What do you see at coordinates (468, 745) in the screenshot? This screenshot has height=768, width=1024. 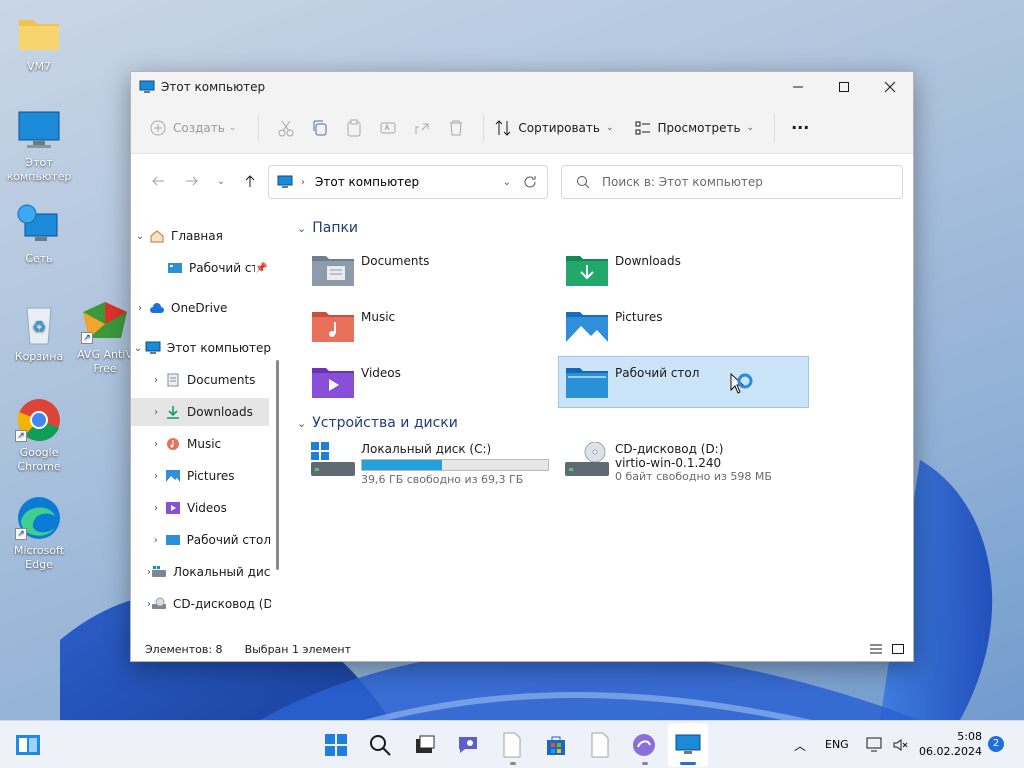 I see `chat-button` at bounding box center [468, 745].